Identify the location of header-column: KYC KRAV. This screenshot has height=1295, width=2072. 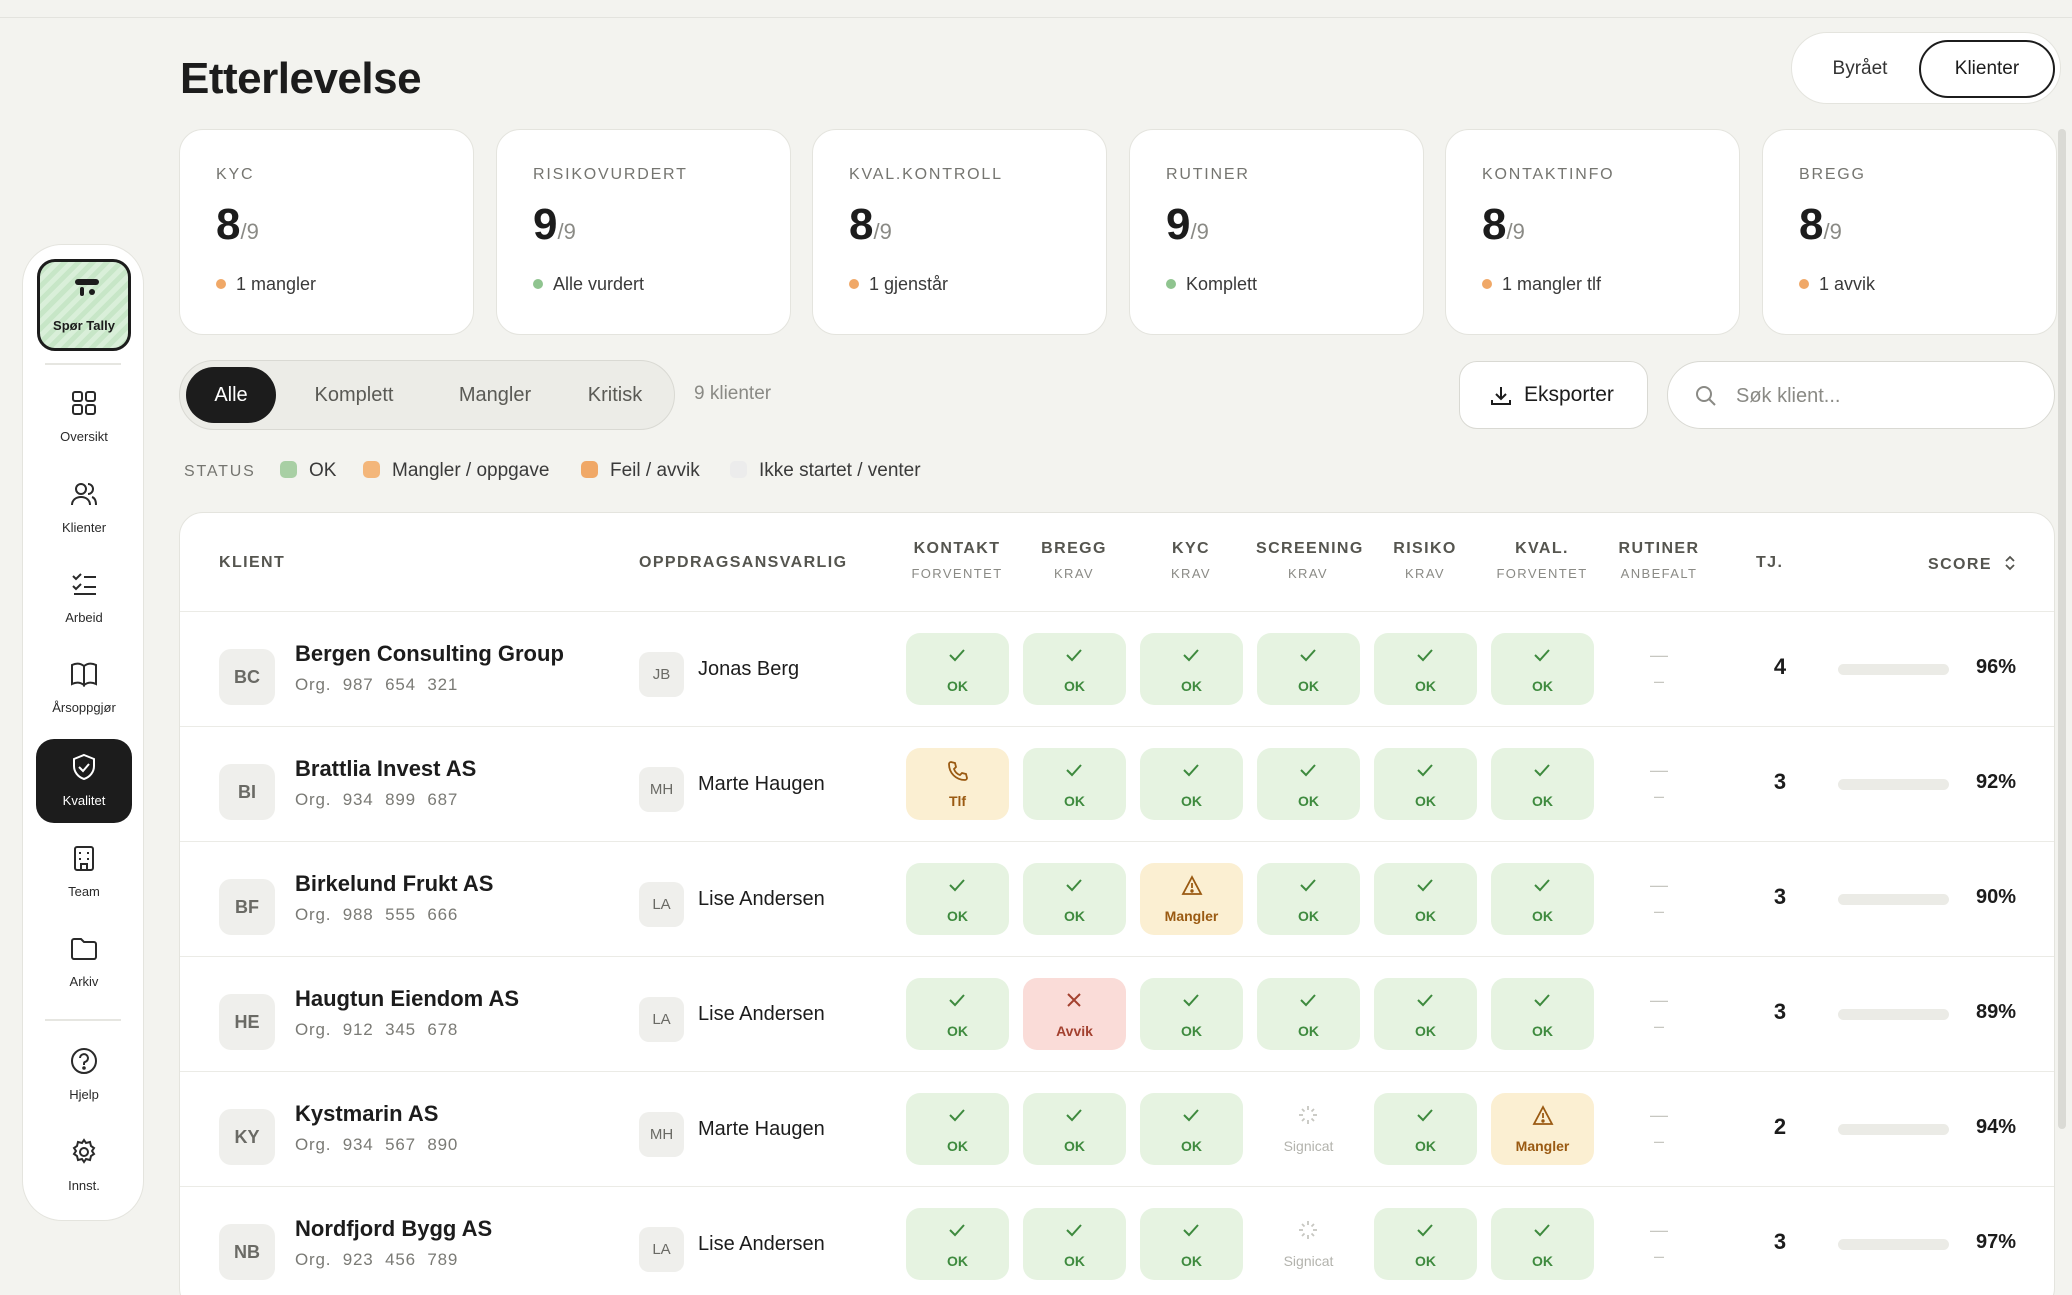
(1191, 560).